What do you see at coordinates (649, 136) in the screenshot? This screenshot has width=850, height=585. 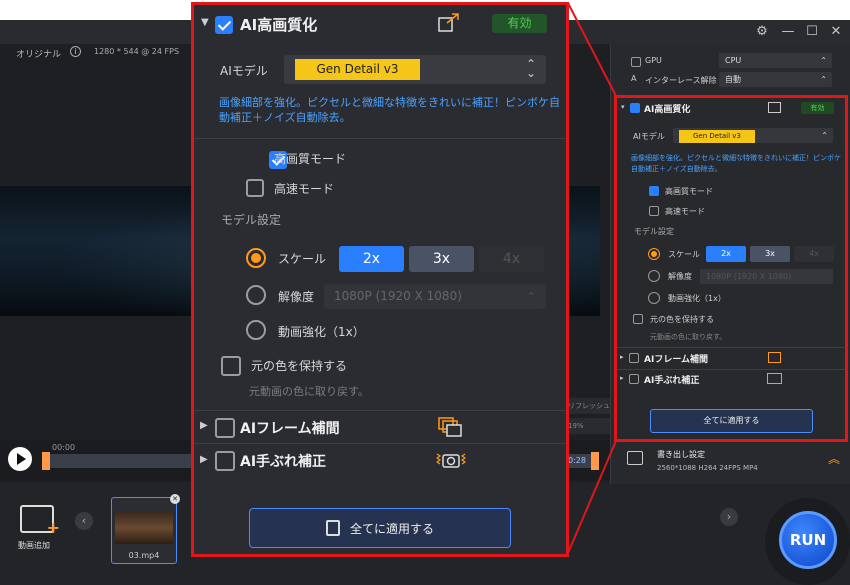 I see `rp-model-label: AIモデル` at bounding box center [649, 136].